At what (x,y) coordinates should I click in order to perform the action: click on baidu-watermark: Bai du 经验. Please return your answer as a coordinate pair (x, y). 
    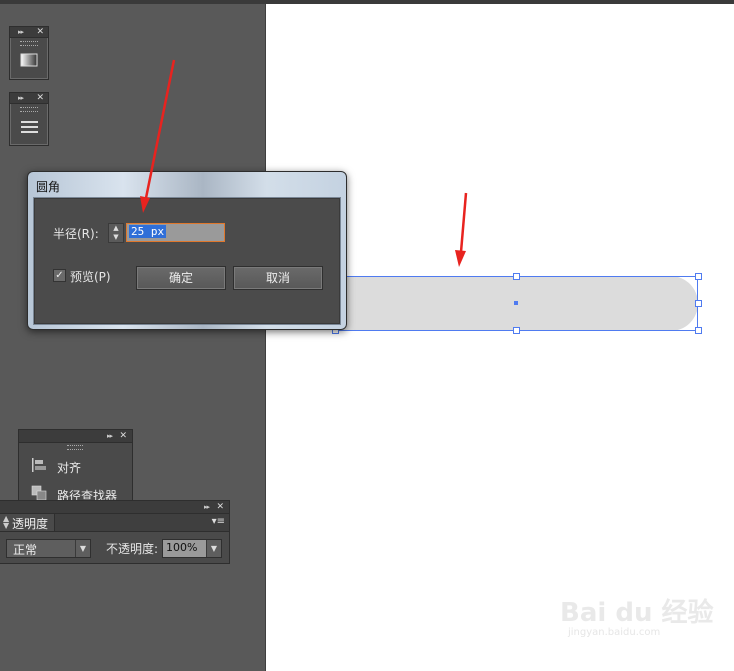
    Looking at the image, I should click on (637, 613).